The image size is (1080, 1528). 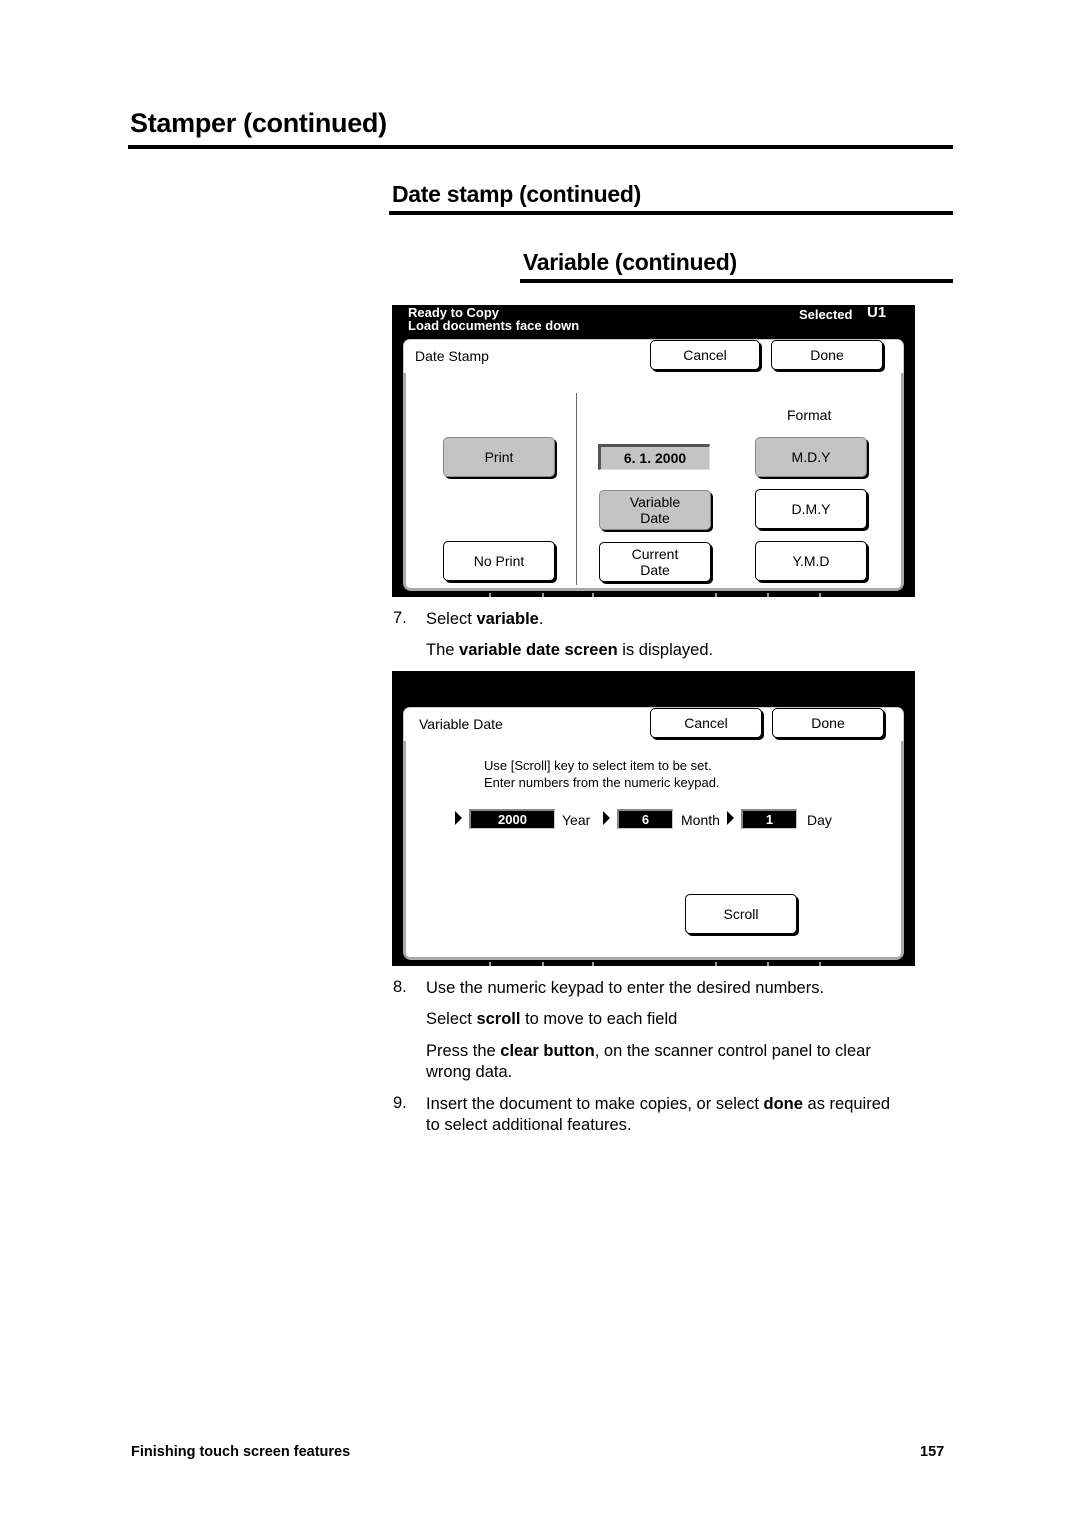 What do you see at coordinates (576, 820) in the screenshot?
I see `year-label: Year` at bounding box center [576, 820].